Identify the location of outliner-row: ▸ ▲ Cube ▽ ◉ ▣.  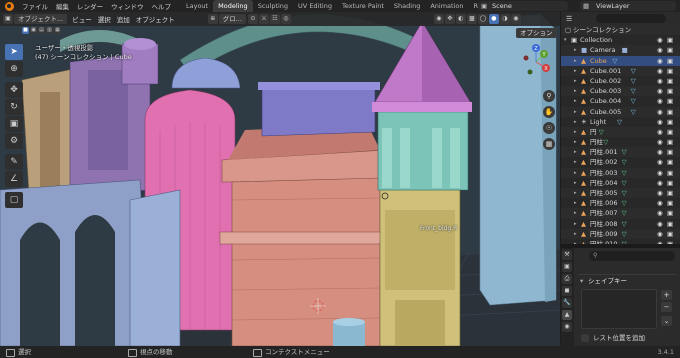
(620, 60).